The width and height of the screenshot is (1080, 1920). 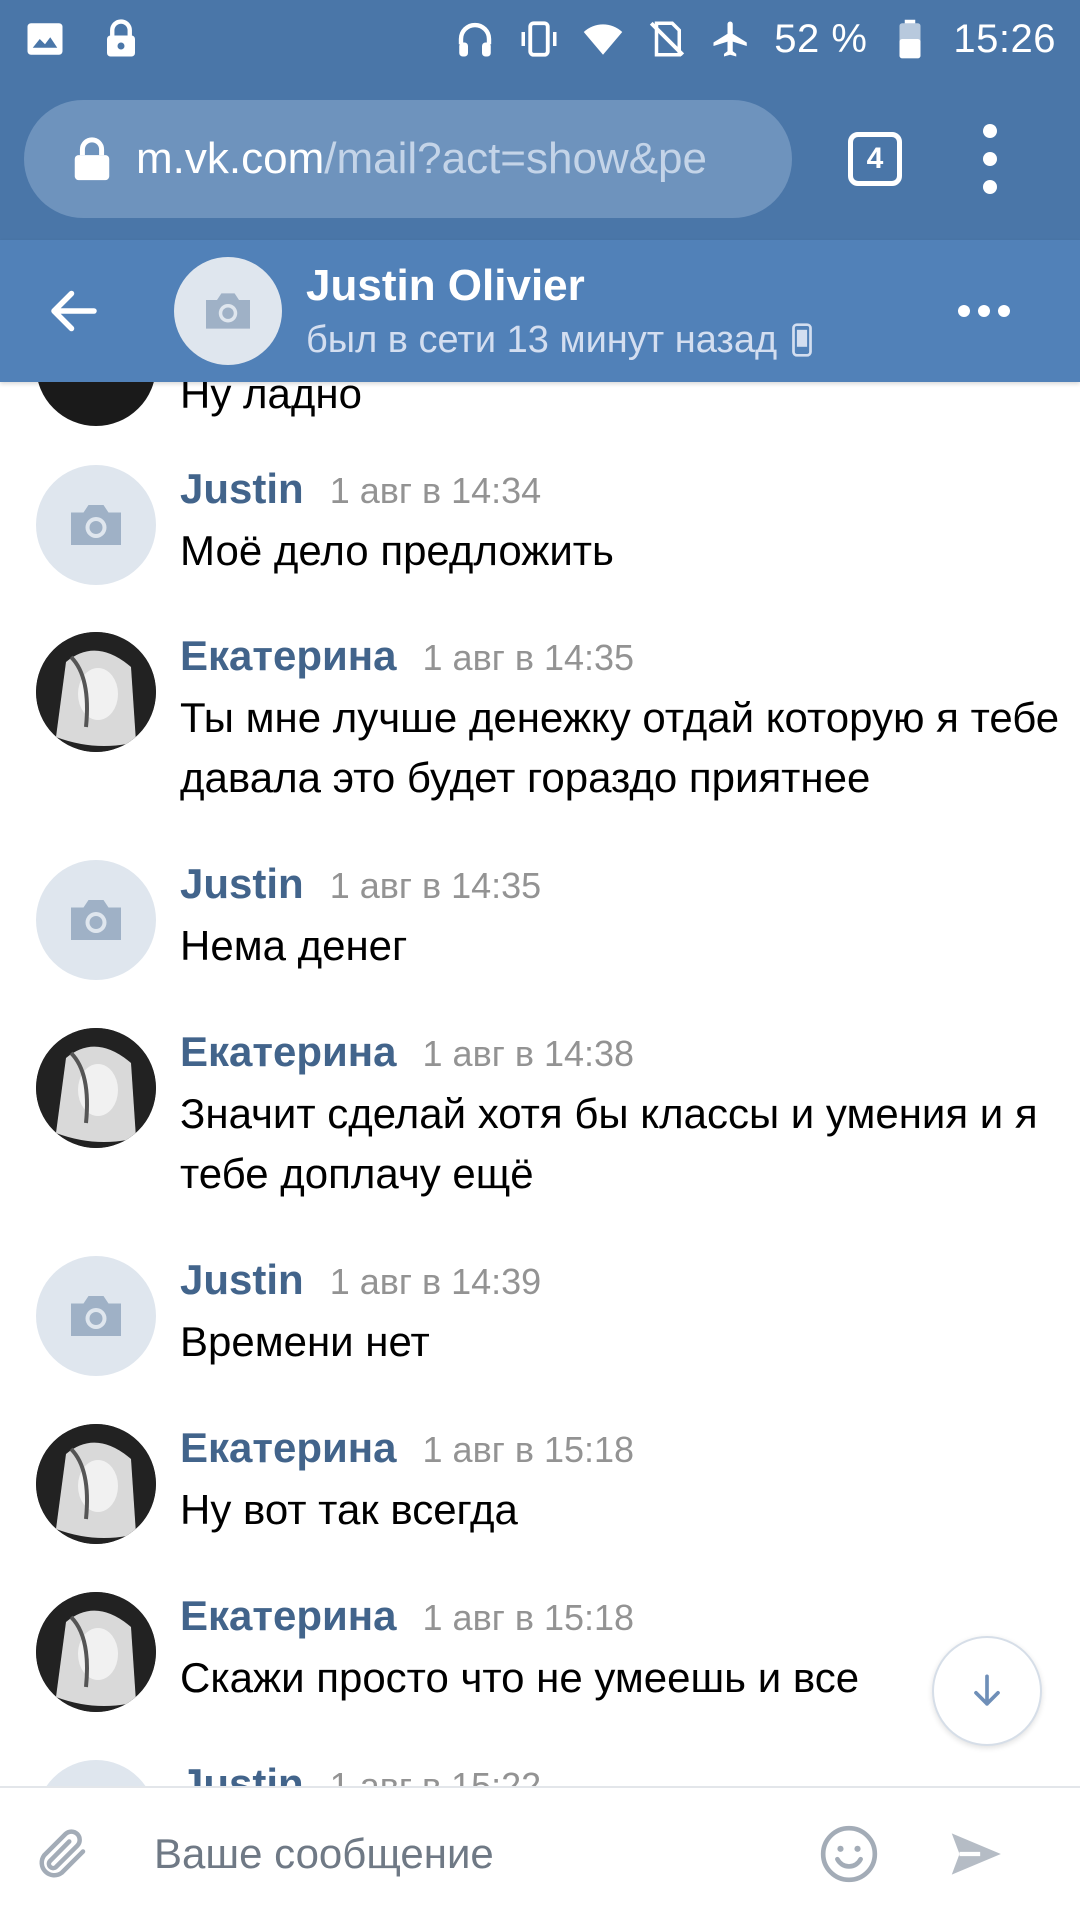 I want to click on clock: 15:26, so click(x=1004, y=38).